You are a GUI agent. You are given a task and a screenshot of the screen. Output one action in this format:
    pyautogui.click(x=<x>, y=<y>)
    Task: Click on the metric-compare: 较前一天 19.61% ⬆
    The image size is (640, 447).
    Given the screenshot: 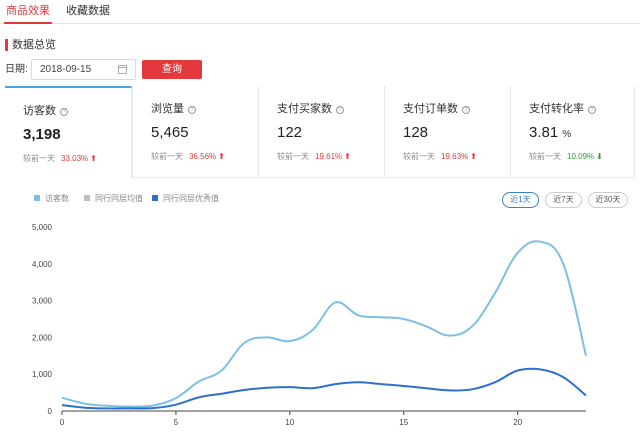 What is the action you would take?
    pyautogui.click(x=314, y=156)
    